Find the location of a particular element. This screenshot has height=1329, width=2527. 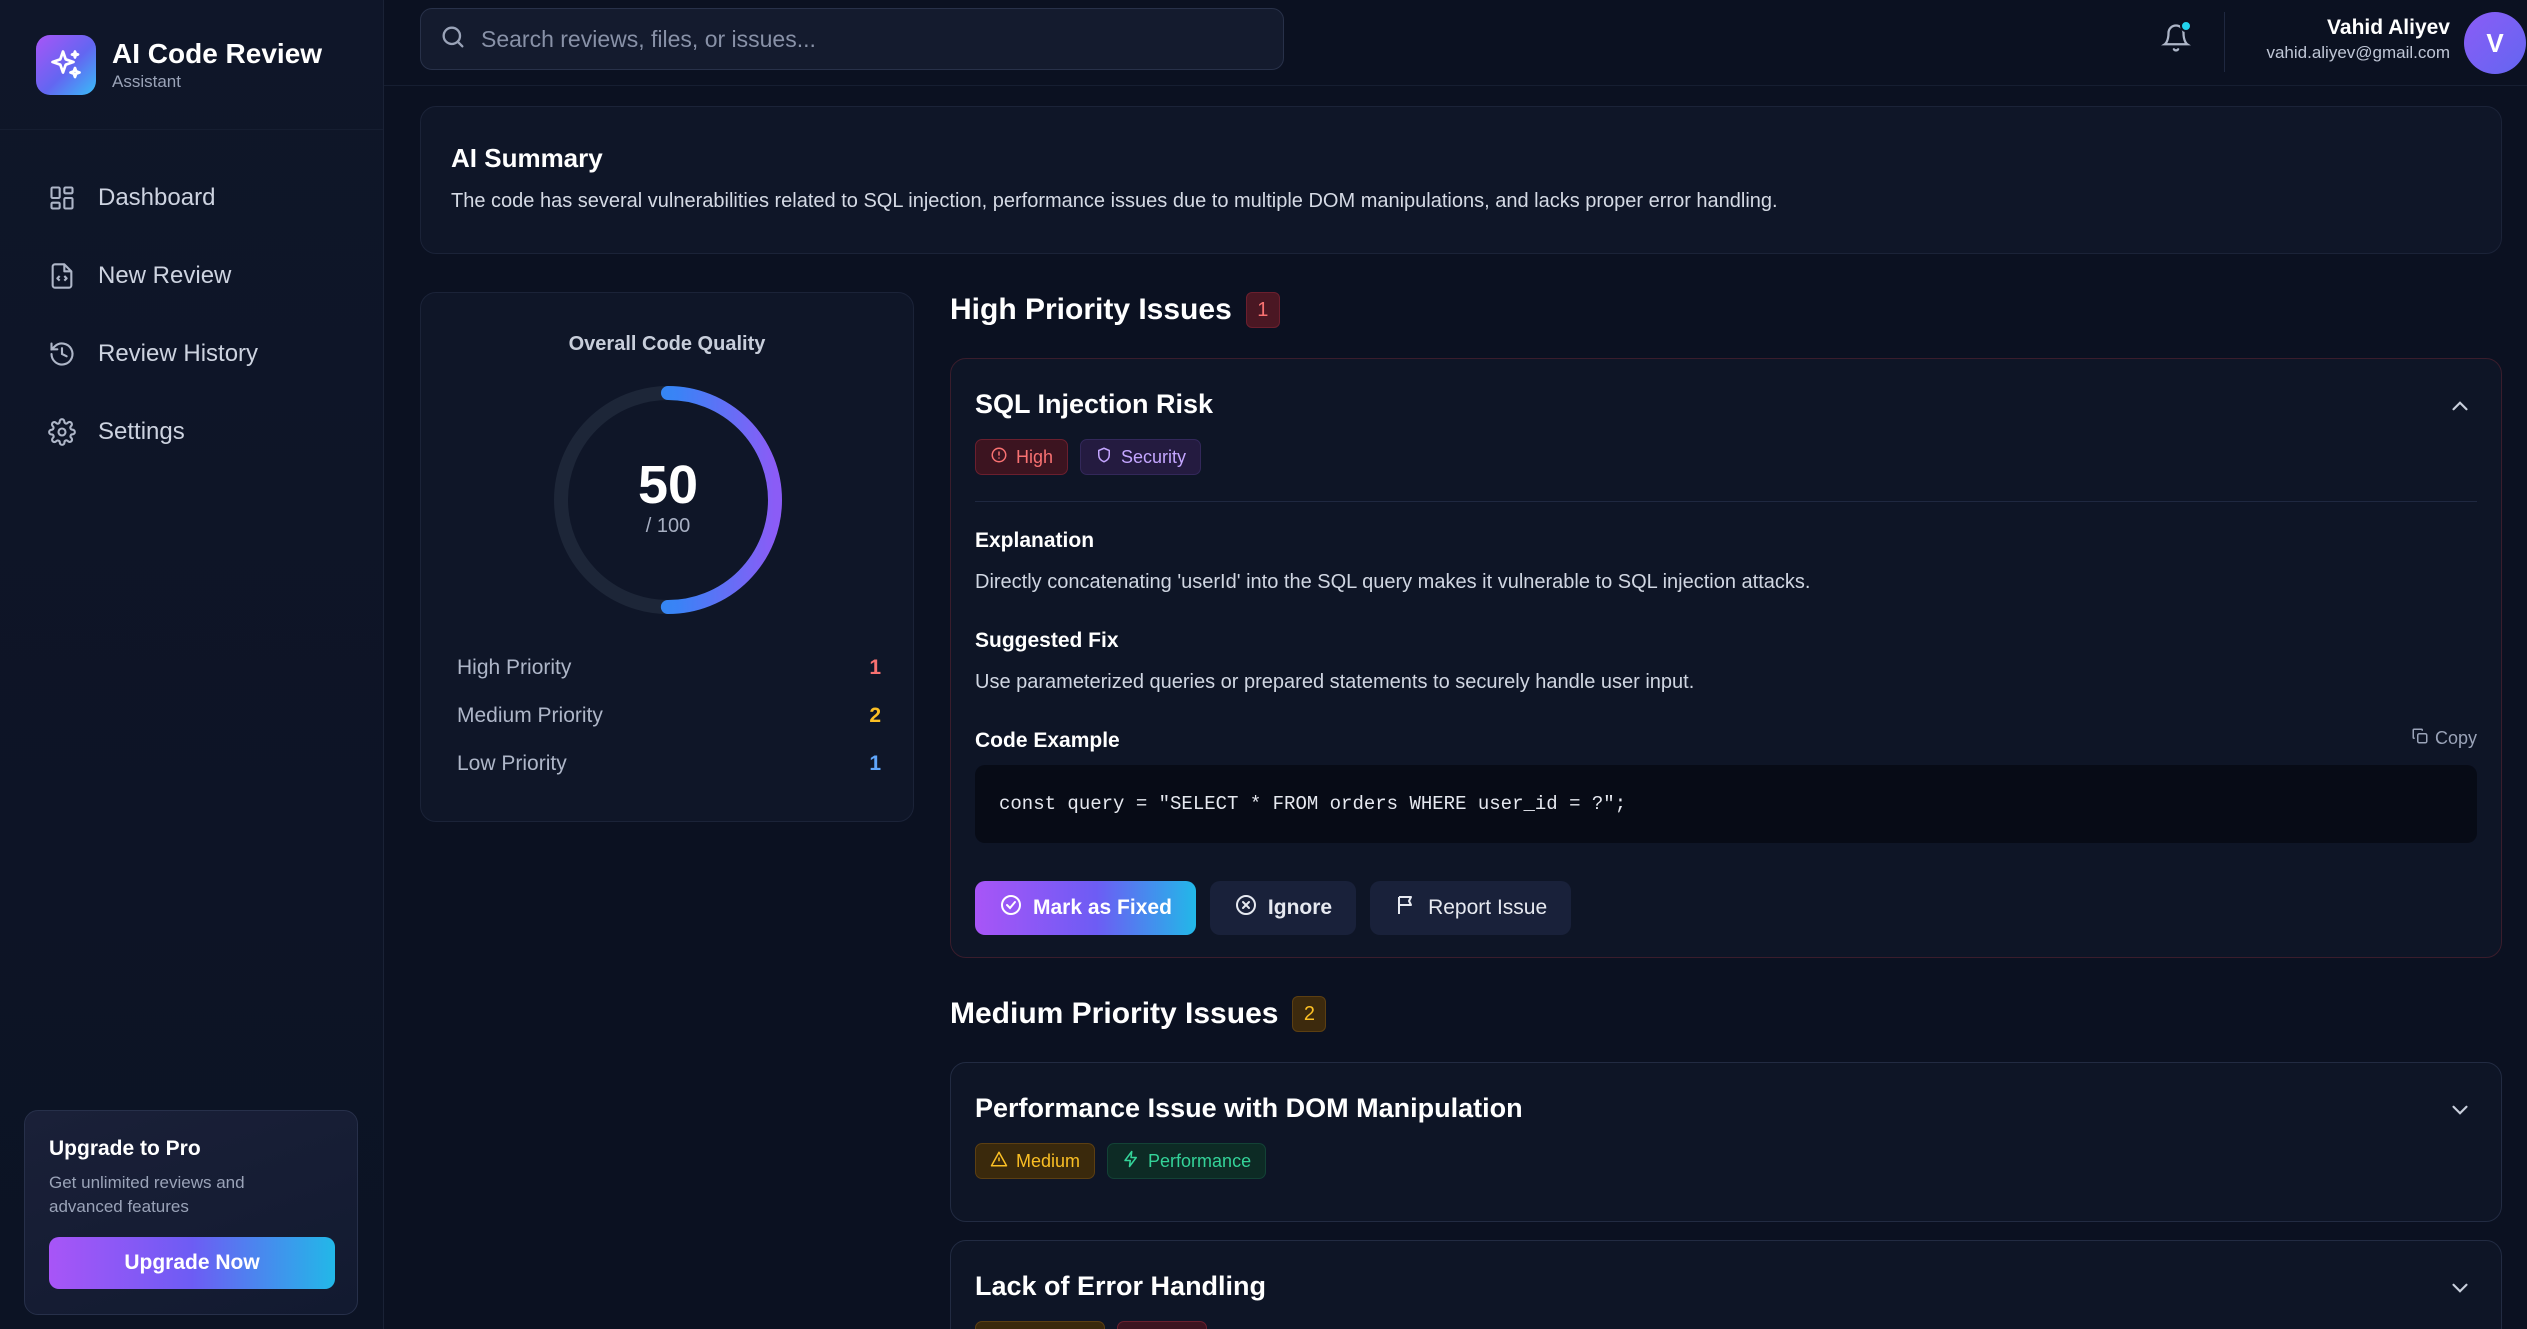

suggested-fix-heading: Suggested Fix is located at coordinates (1047, 640).